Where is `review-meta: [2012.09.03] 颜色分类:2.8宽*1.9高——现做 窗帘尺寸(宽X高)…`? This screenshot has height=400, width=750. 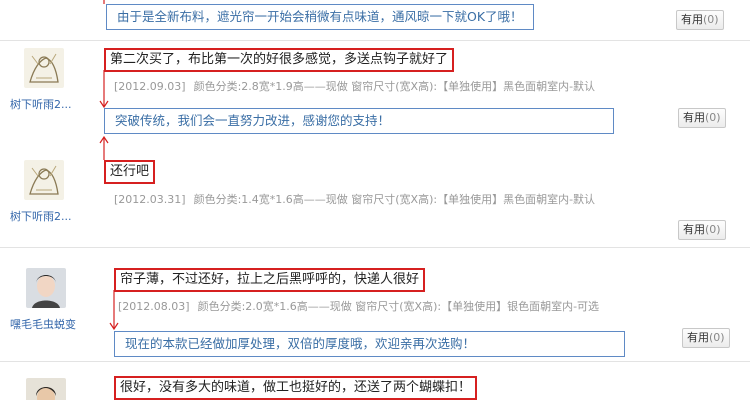 review-meta: [2012.09.03] 颜色分类:2.8宽*1.9高——现做 窗帘尺寸(宽X高)… is located at coordinates (354, 86).